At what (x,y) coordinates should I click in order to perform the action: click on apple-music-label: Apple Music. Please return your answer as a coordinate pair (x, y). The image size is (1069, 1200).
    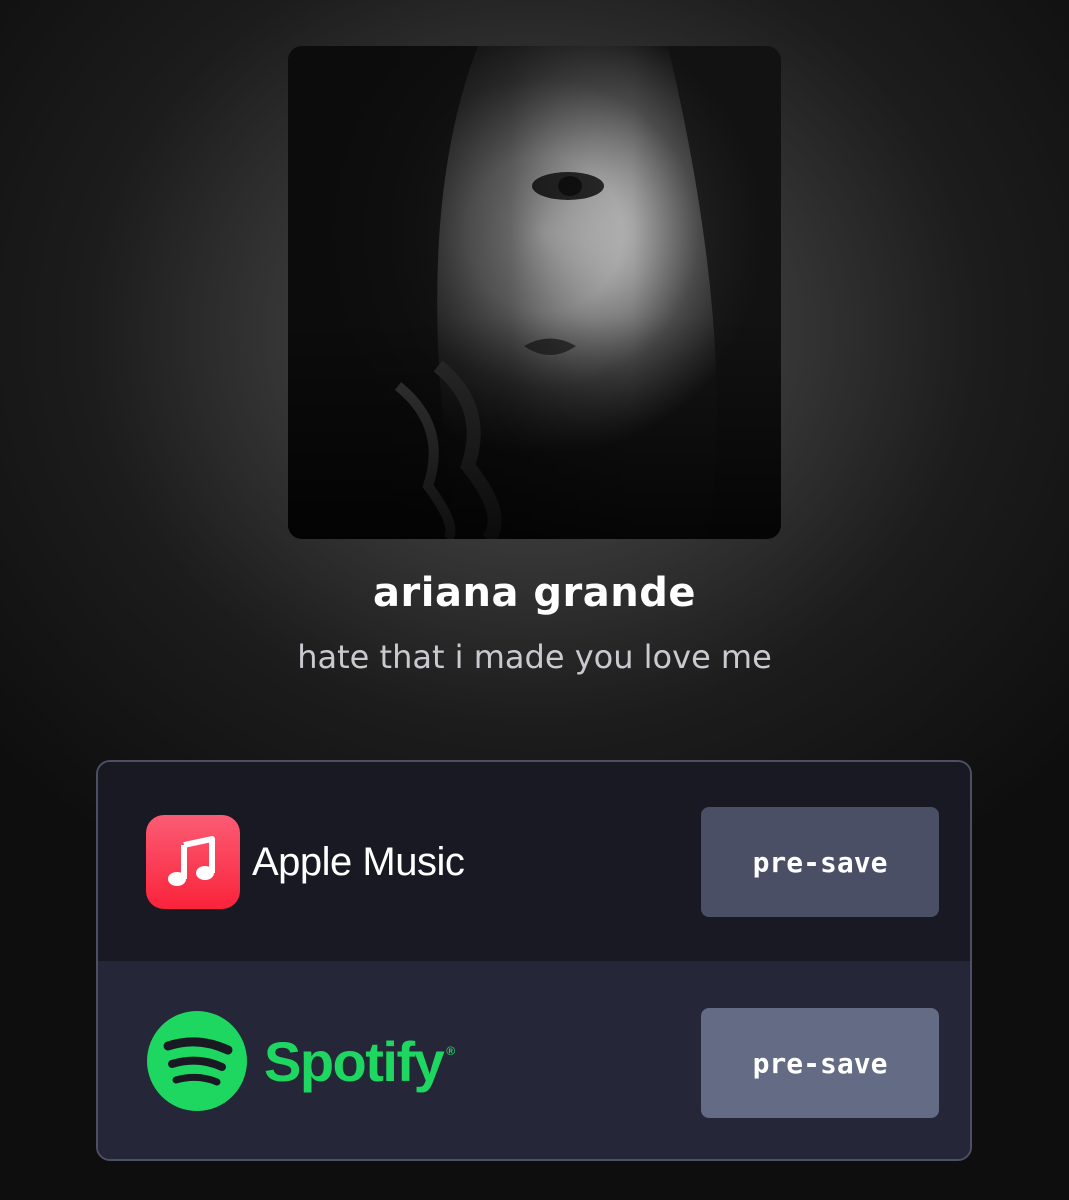
    Looking at the image, I should click on (358, 861).